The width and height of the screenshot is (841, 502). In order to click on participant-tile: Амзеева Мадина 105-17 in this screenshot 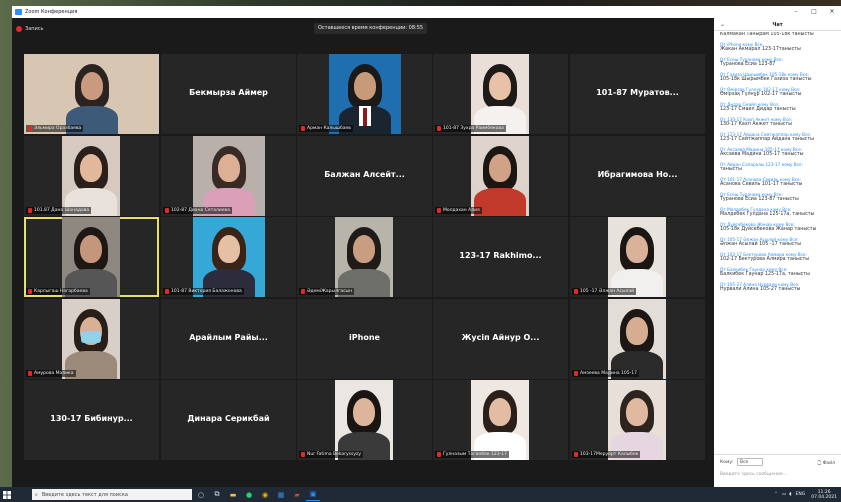, I will do `click(637, 339)`.